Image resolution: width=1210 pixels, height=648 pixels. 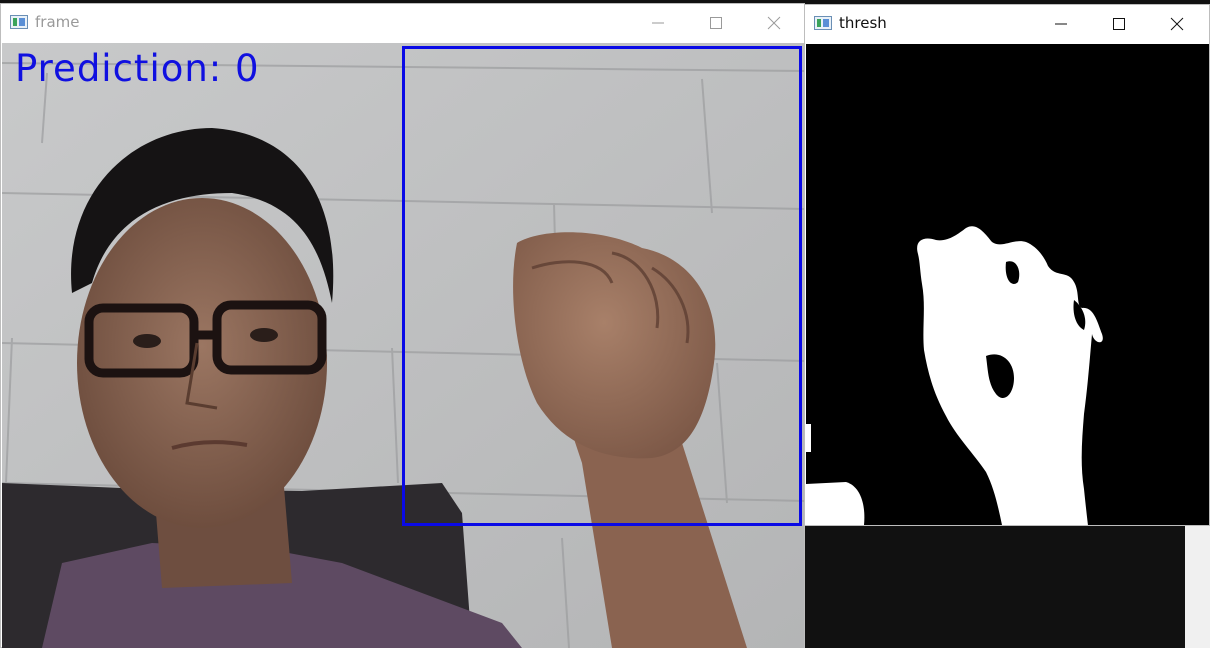 What do you see at coordinates (137, 68) in the screenshot?
I see `prediction-label: Prediction: 0` at bounding box center [137, 68].